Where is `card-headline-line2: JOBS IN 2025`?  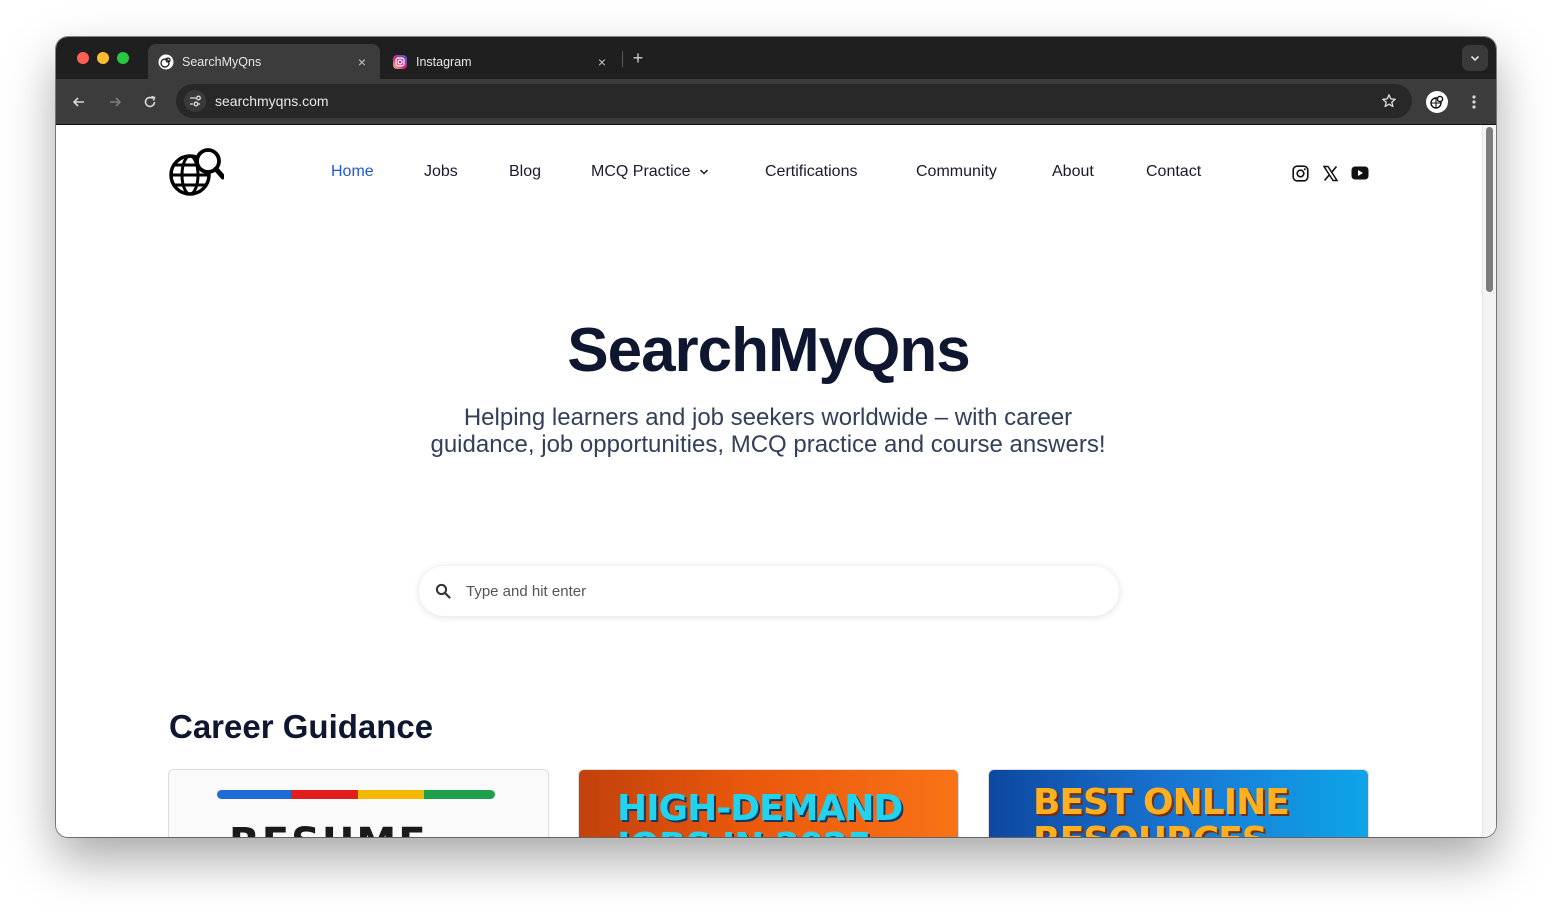
card-headline-line2: JOBS IN 2025 is located at coordinates (744, 831).